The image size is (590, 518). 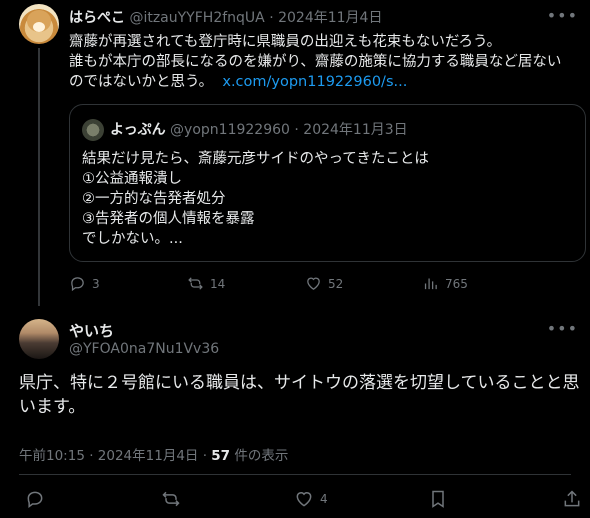 What do you see at coordinates (230, 130) in the screenshot?
I see `quote-author-handle: @yopn11922960` at bounding box center [230, 130].